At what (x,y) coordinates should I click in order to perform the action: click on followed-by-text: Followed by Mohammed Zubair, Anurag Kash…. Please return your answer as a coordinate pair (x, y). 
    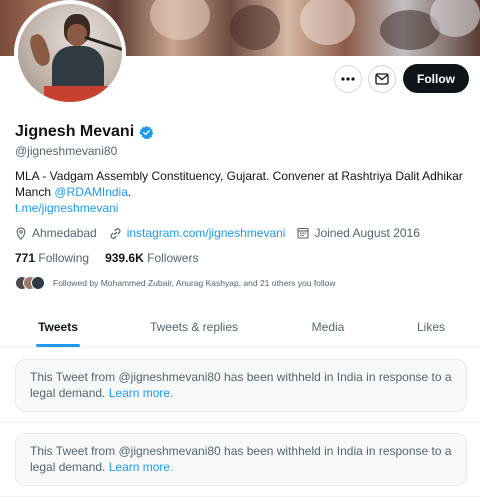
    Looking at the image, I should click on (194, 283).